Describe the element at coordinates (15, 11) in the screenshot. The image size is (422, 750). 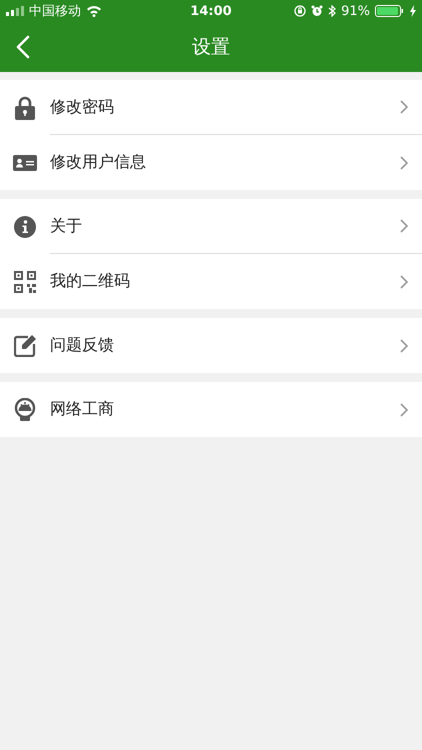
I see `signal-icon` at that location.